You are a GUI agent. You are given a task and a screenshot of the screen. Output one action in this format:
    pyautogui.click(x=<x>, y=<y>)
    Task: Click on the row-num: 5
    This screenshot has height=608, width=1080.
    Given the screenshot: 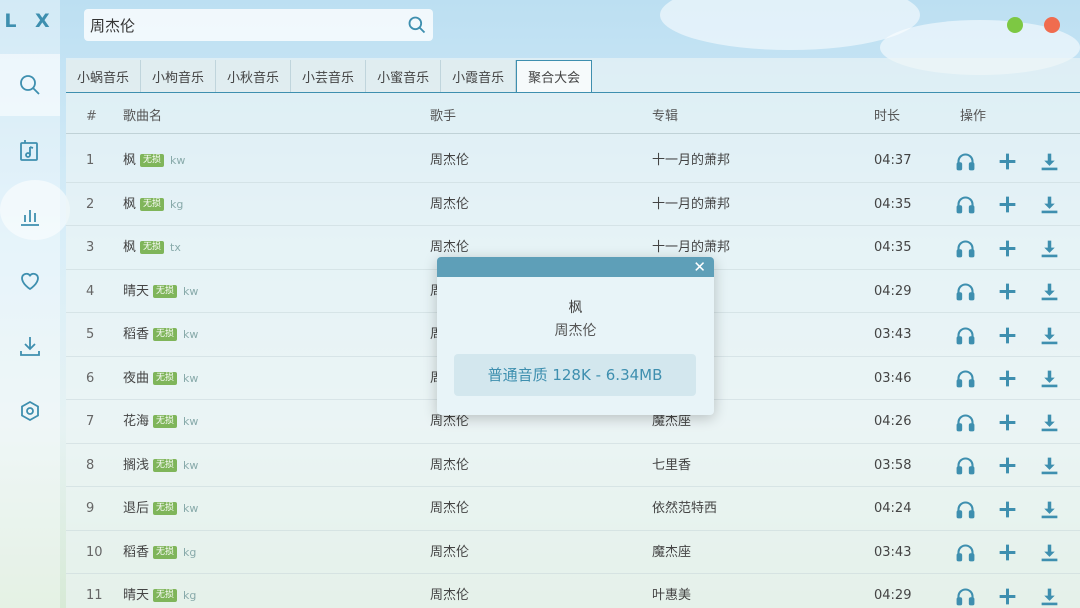 What is the action you would take?
    pyautogui.click(x=90, y=334)
    